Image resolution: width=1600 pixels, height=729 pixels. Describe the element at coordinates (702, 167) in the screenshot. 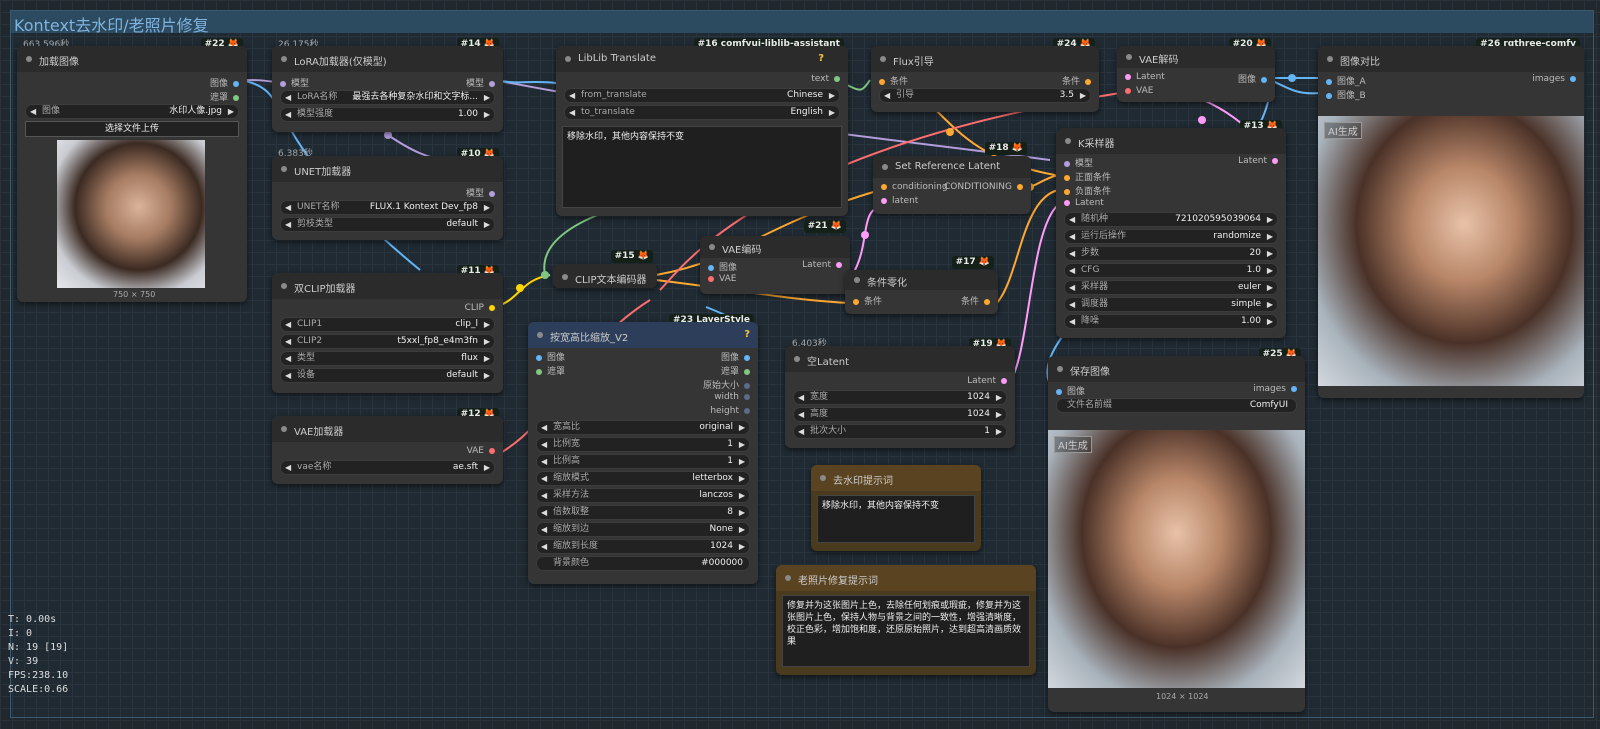

I see `prompt-textarea: 移除水印，其他内容保持不变` at that location.